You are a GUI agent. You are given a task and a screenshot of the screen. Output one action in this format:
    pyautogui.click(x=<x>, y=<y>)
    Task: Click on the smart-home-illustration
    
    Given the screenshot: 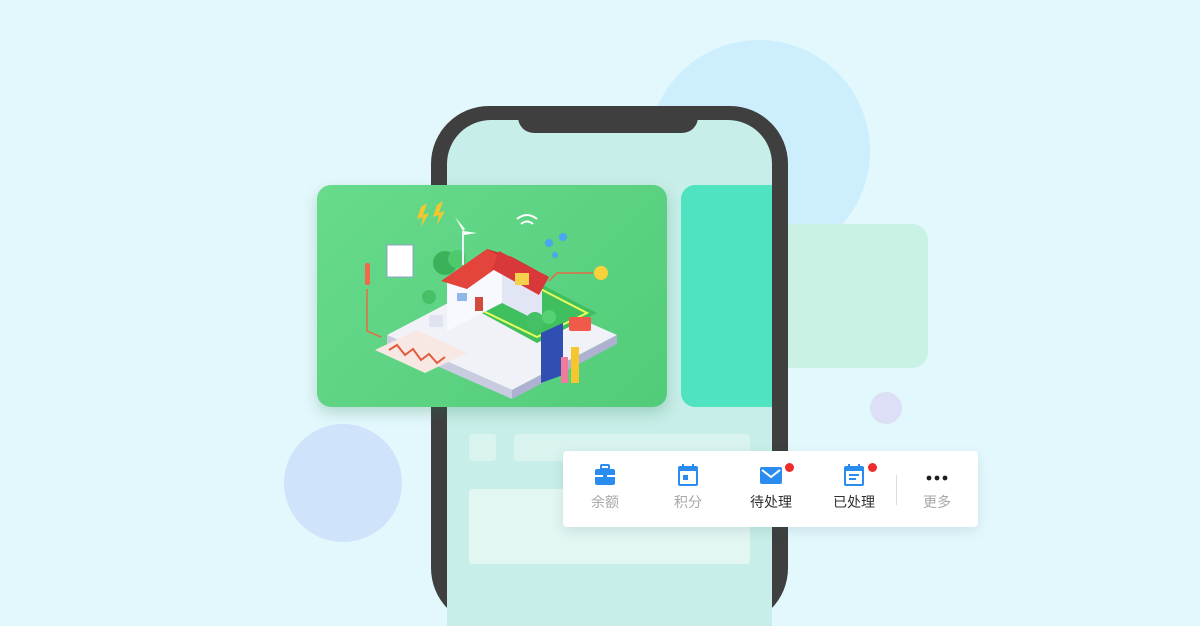 What is the action you would take?
    pyautogui.click(x=491, y=300)
    